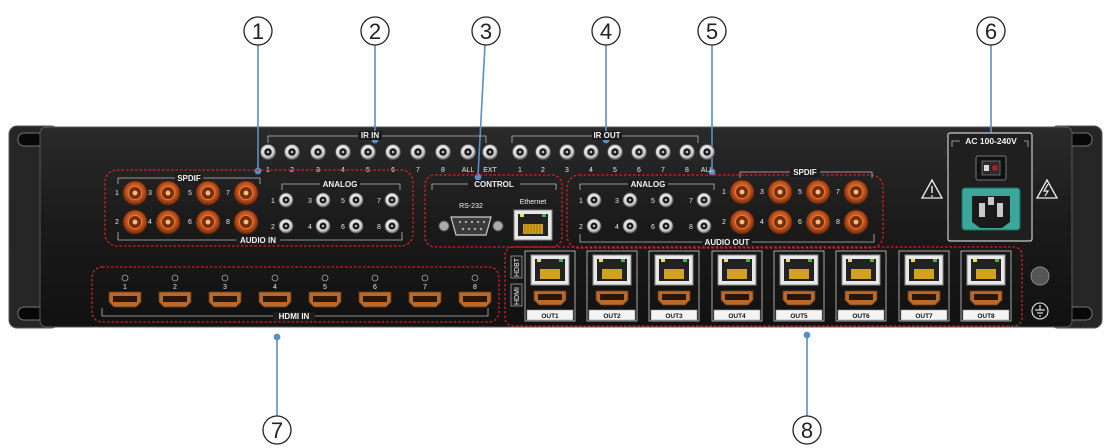 The width and height of the screenshot is (1110, 448). I want to click on port-label: 4, so click(310, 227).